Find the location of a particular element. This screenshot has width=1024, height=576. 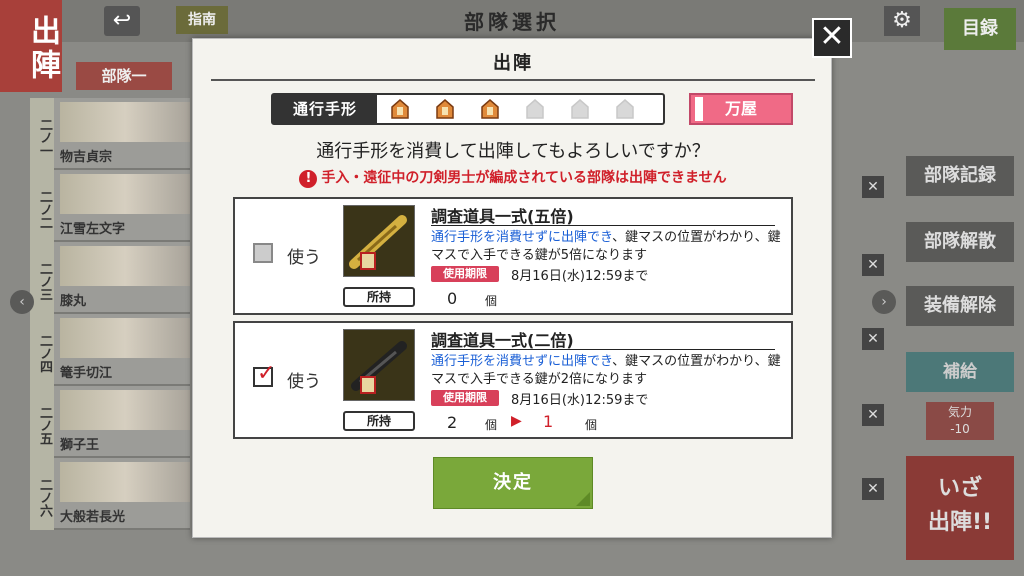

dialog-title: 出陣 is located at coordinates (513, 63).